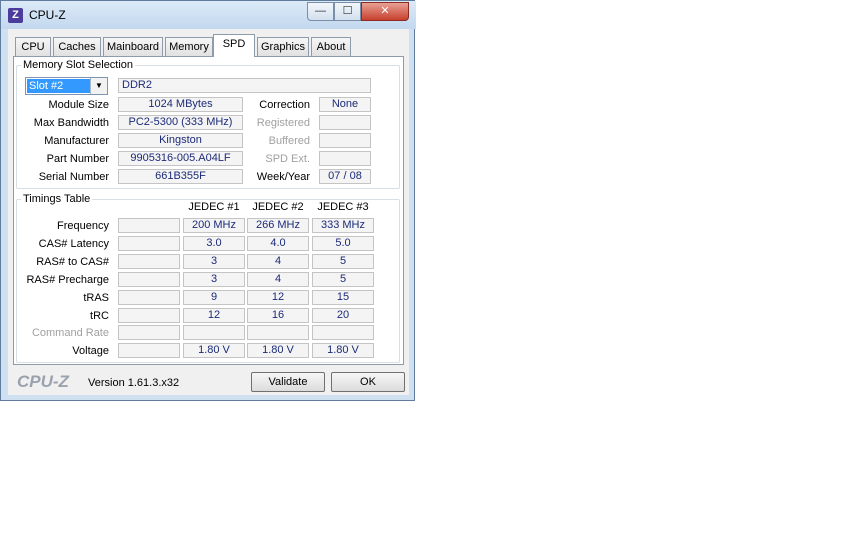  What do you see at coordinates (289, 141) in the screenshot?
I see `buffered-label: Buffered` at bounding box center [289, 141].